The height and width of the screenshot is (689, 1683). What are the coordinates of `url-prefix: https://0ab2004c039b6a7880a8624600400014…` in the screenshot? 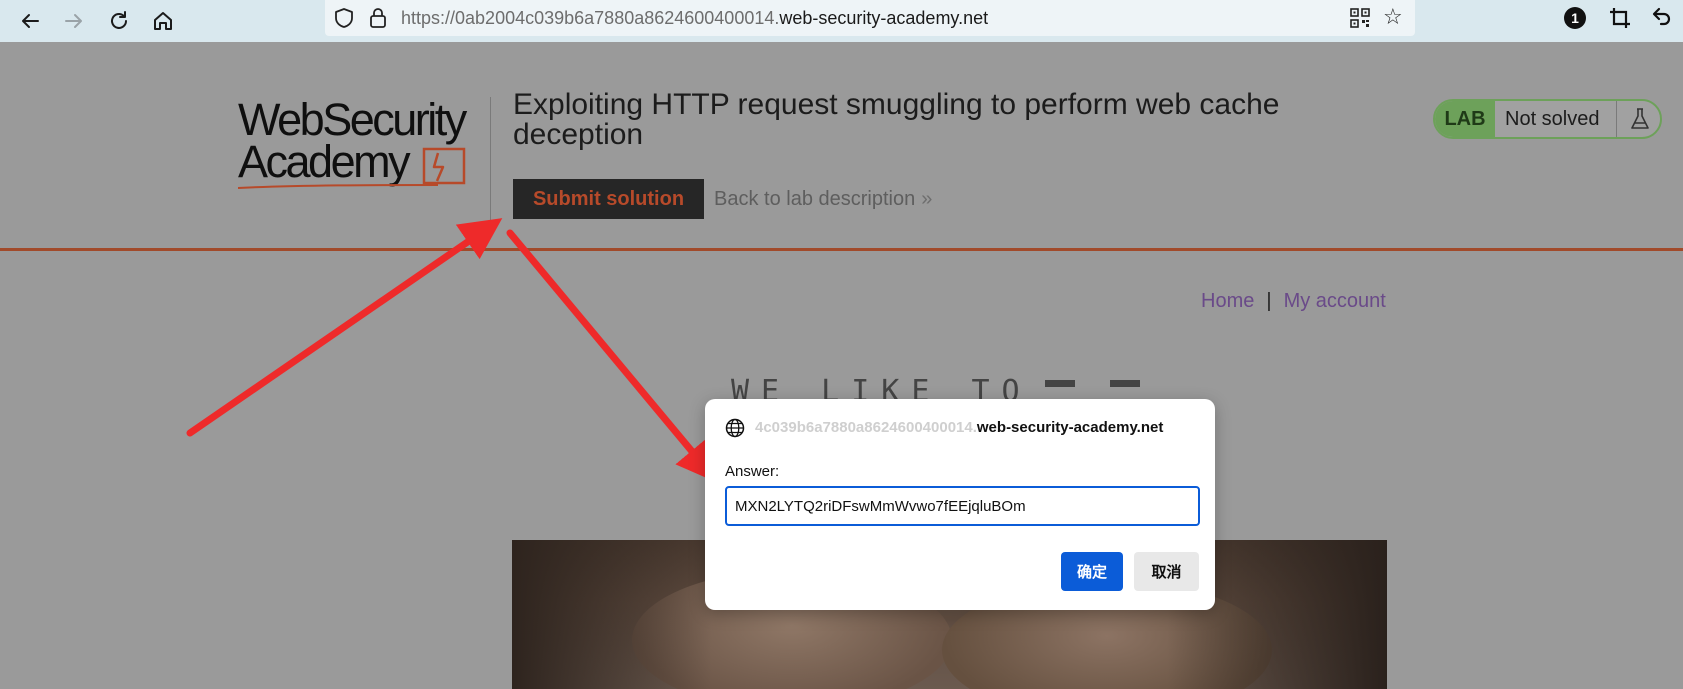 It's located at (590, 18).